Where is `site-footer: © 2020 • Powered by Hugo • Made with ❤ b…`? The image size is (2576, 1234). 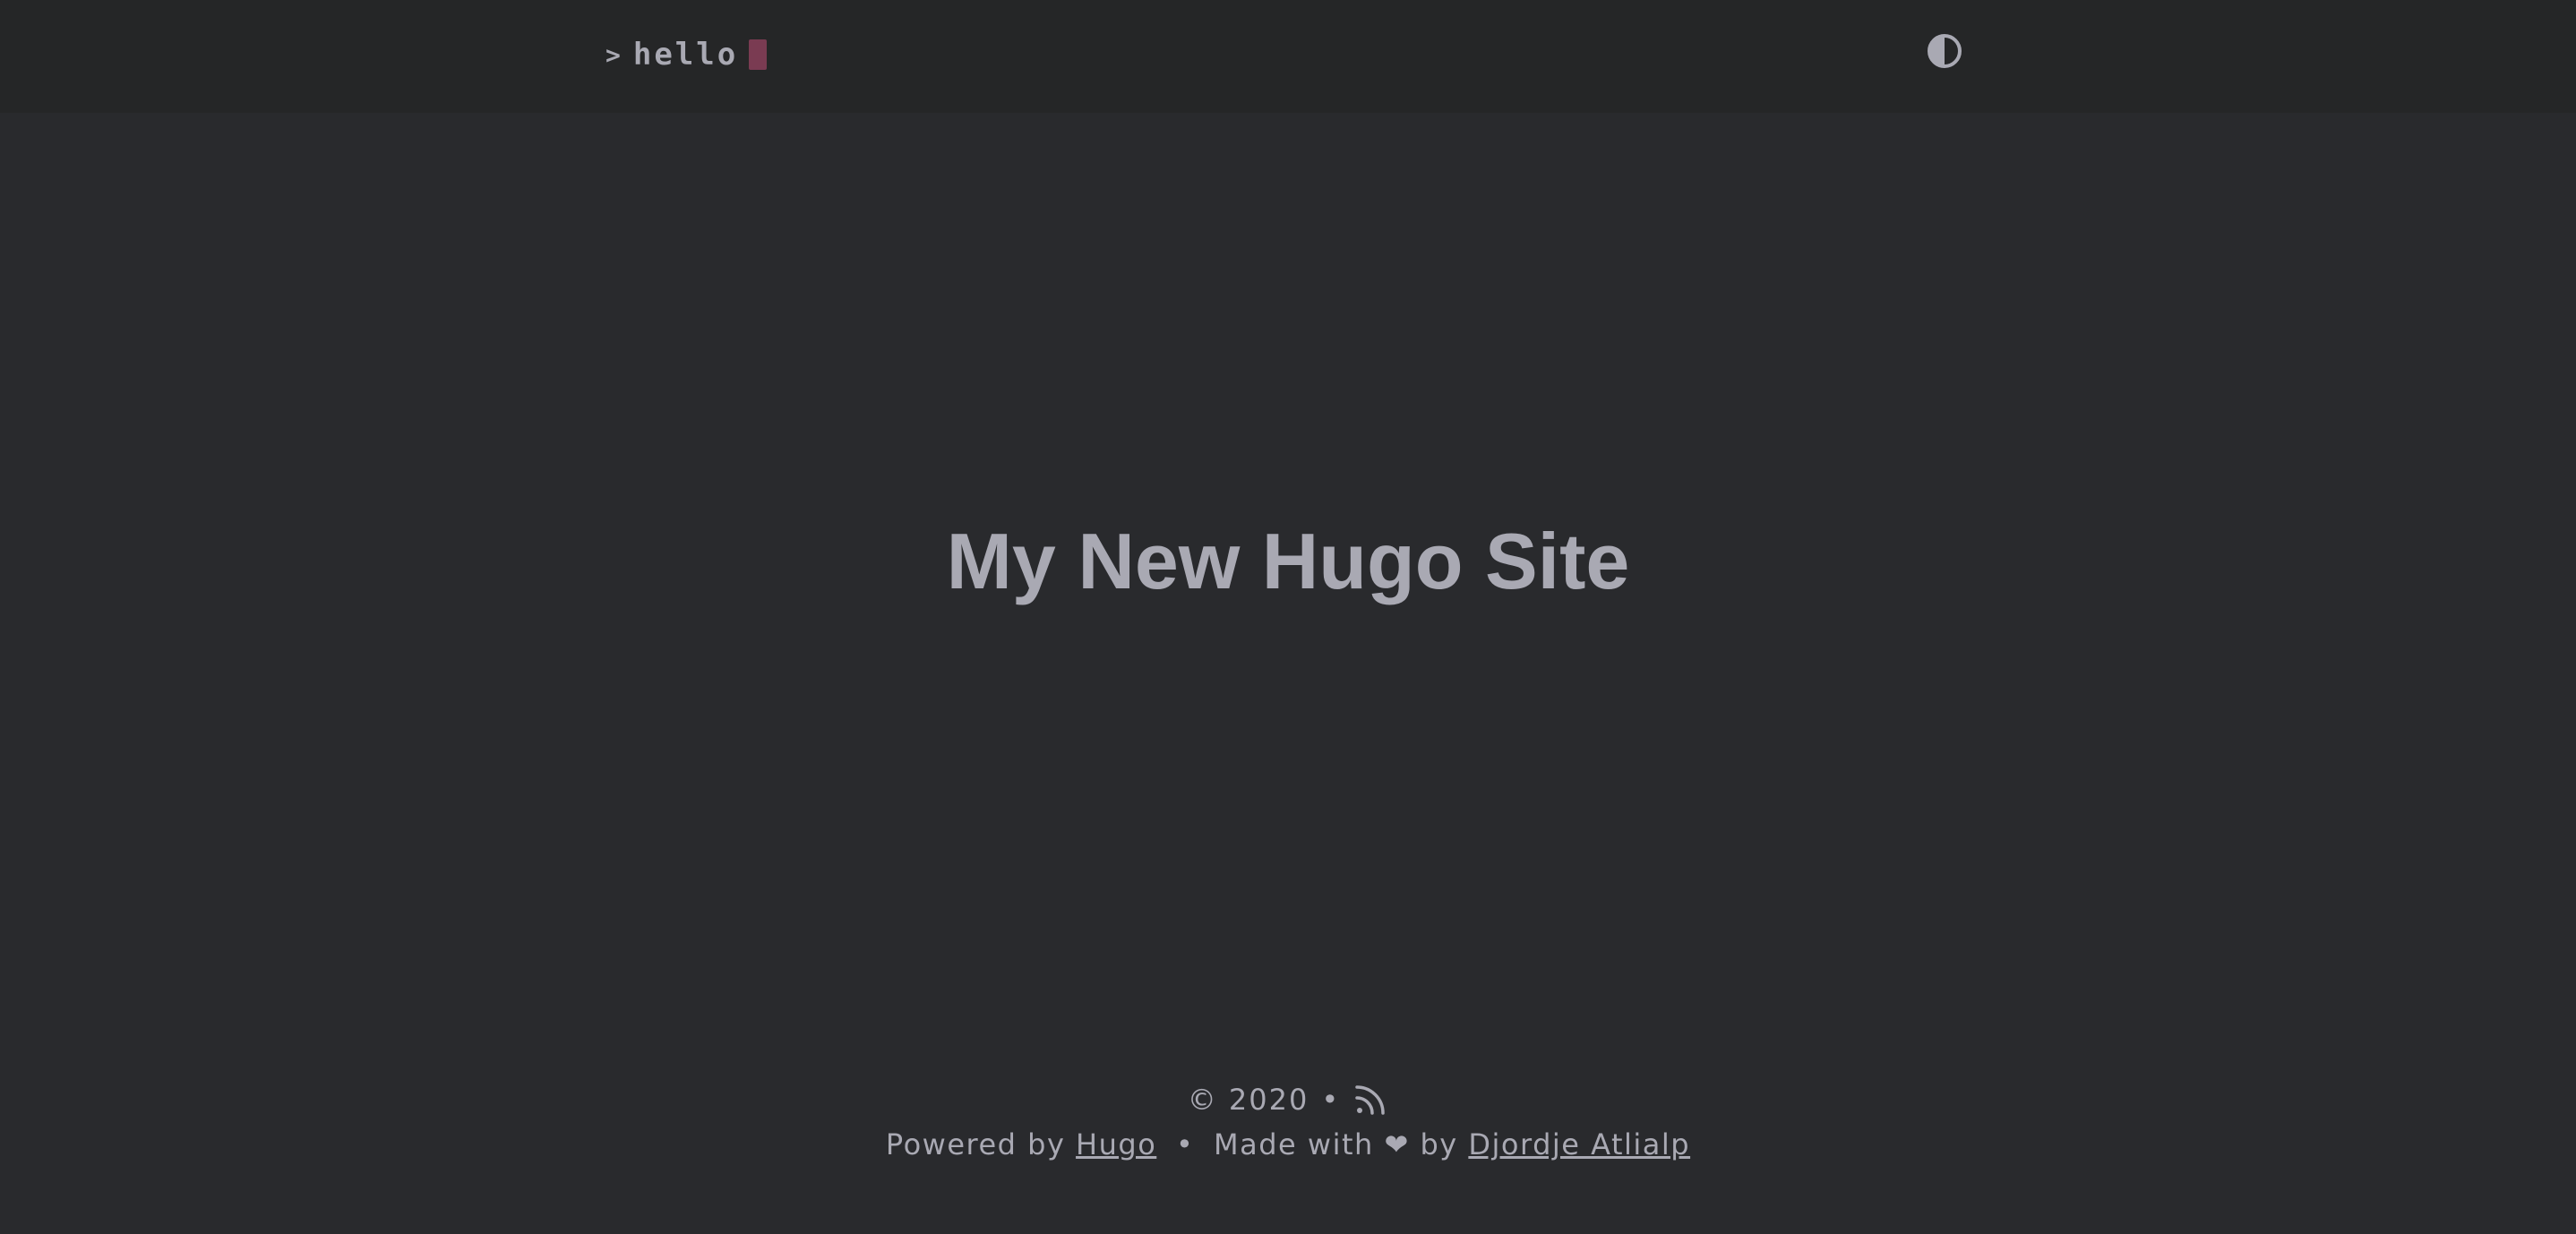 site-footer: © 2020 • Powered by Hugo • Made with ❤ b… is located at coordinates (1288, 1120).